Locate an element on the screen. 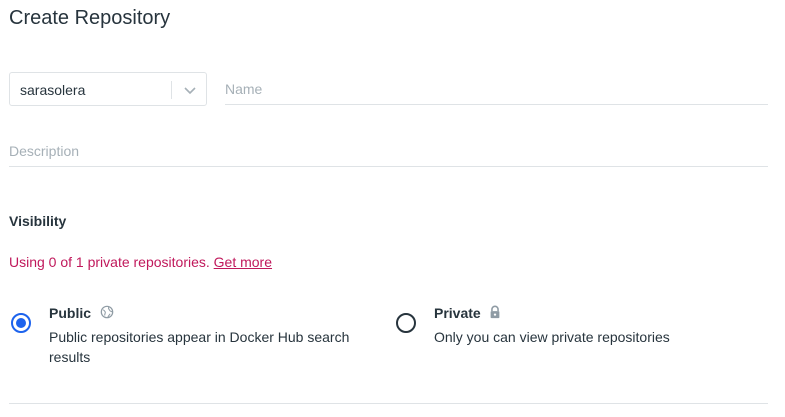 Image resolution: width=785 pixels, height=417 pixels. section-divider is located at coordinates (388, 403).